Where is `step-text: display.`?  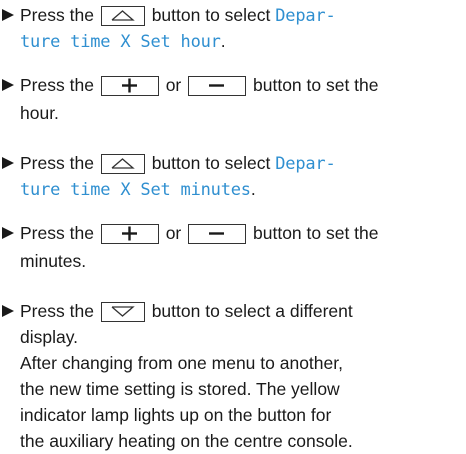 step-text: display. is located at coordinates (49, 337).